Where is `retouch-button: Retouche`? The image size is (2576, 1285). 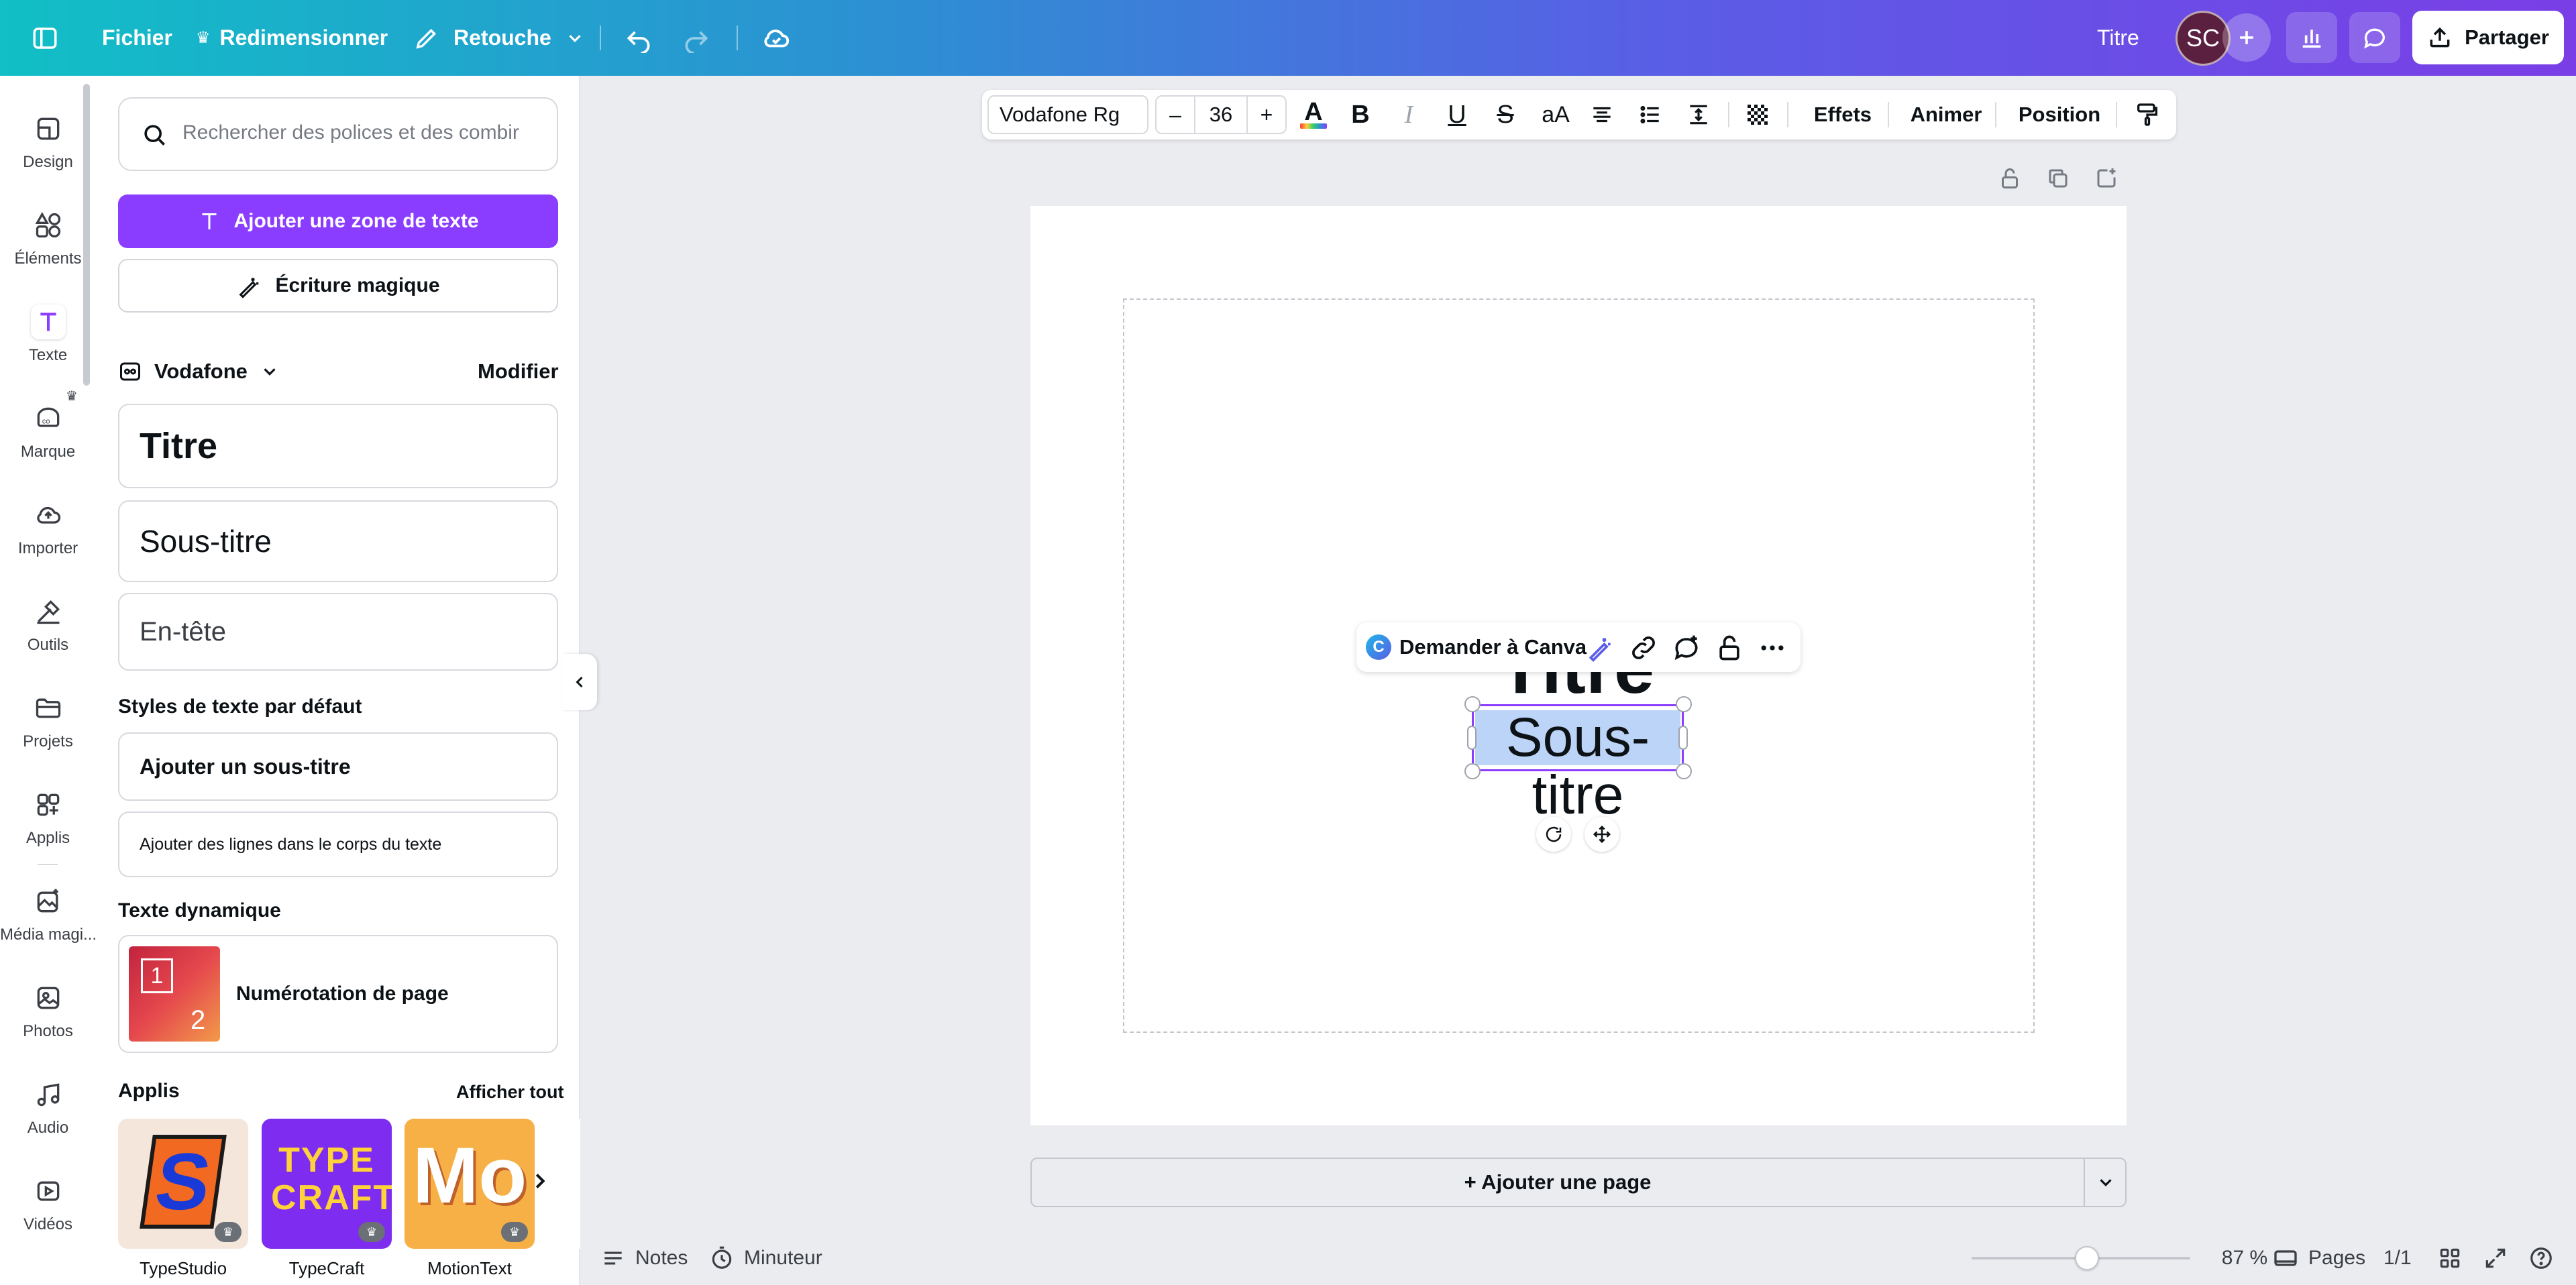
retouch-button: Retouche is located at coordinates (499, 38).